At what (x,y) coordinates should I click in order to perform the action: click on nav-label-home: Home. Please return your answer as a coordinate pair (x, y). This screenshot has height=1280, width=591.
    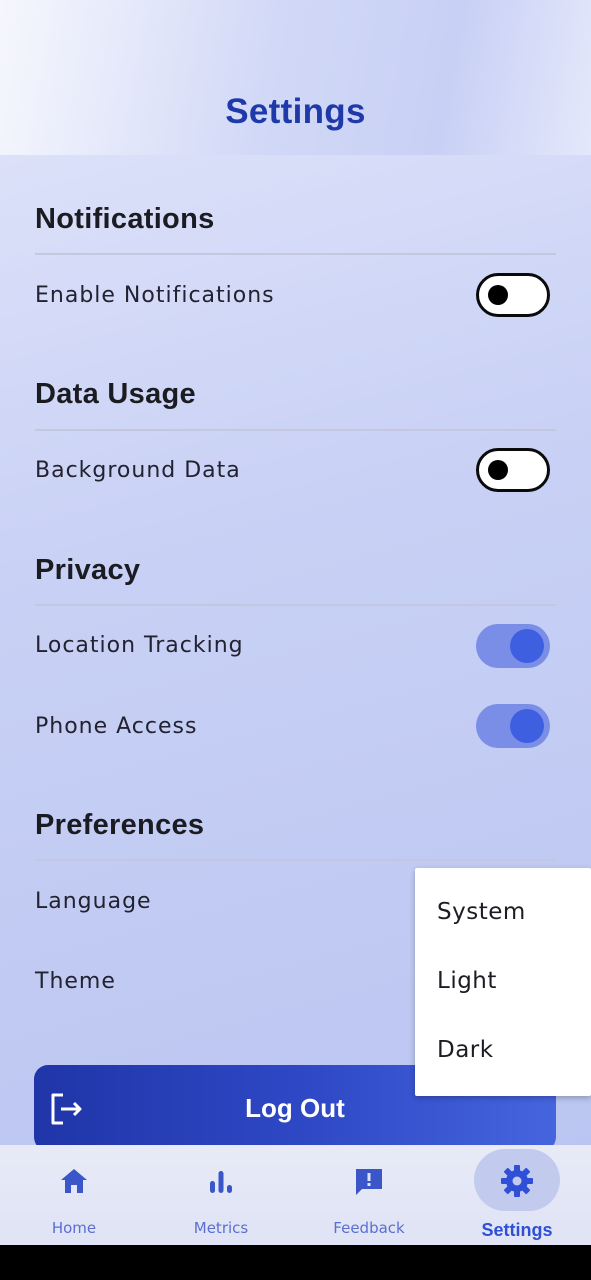
    Looking at the image, I should click on (74, 1228).